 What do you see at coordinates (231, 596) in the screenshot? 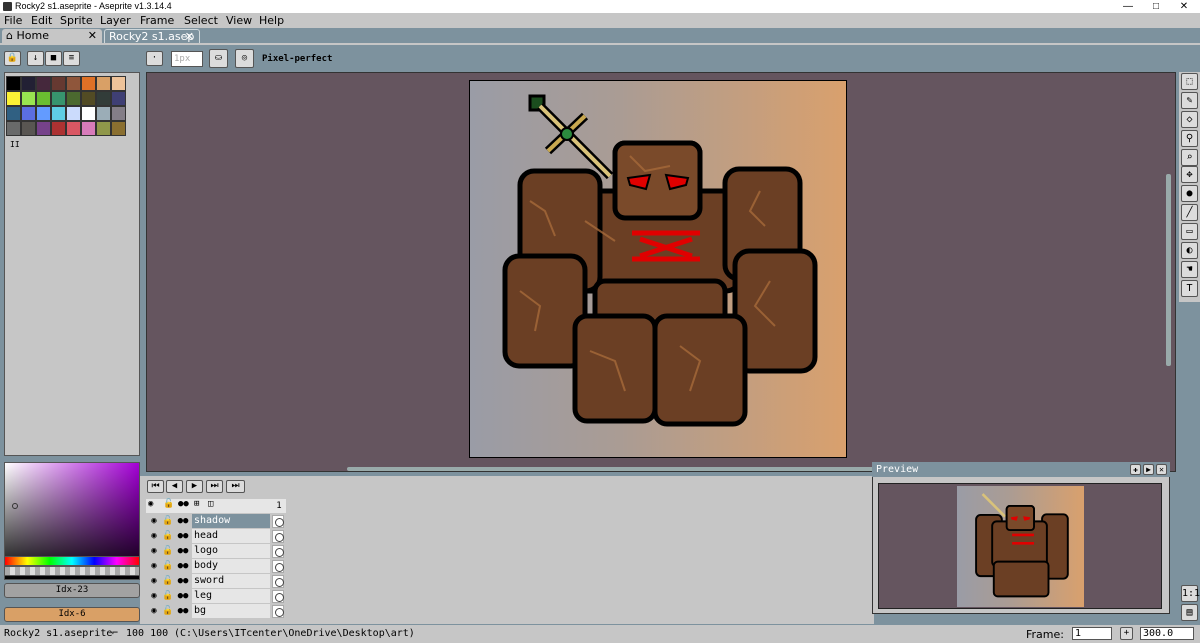
I see `layer-name: leg` at bounding box center [231, 596].